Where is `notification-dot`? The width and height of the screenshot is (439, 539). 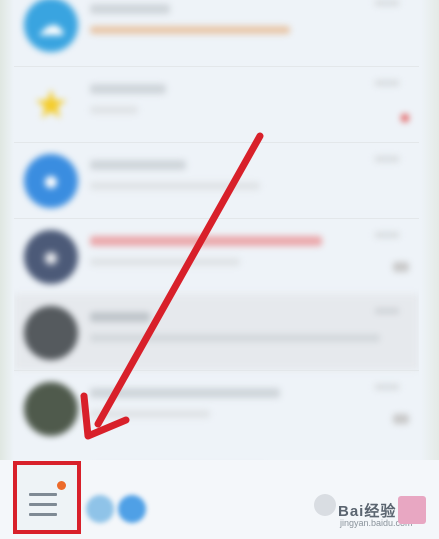 notification-dot is located at coordinates (61, 485).